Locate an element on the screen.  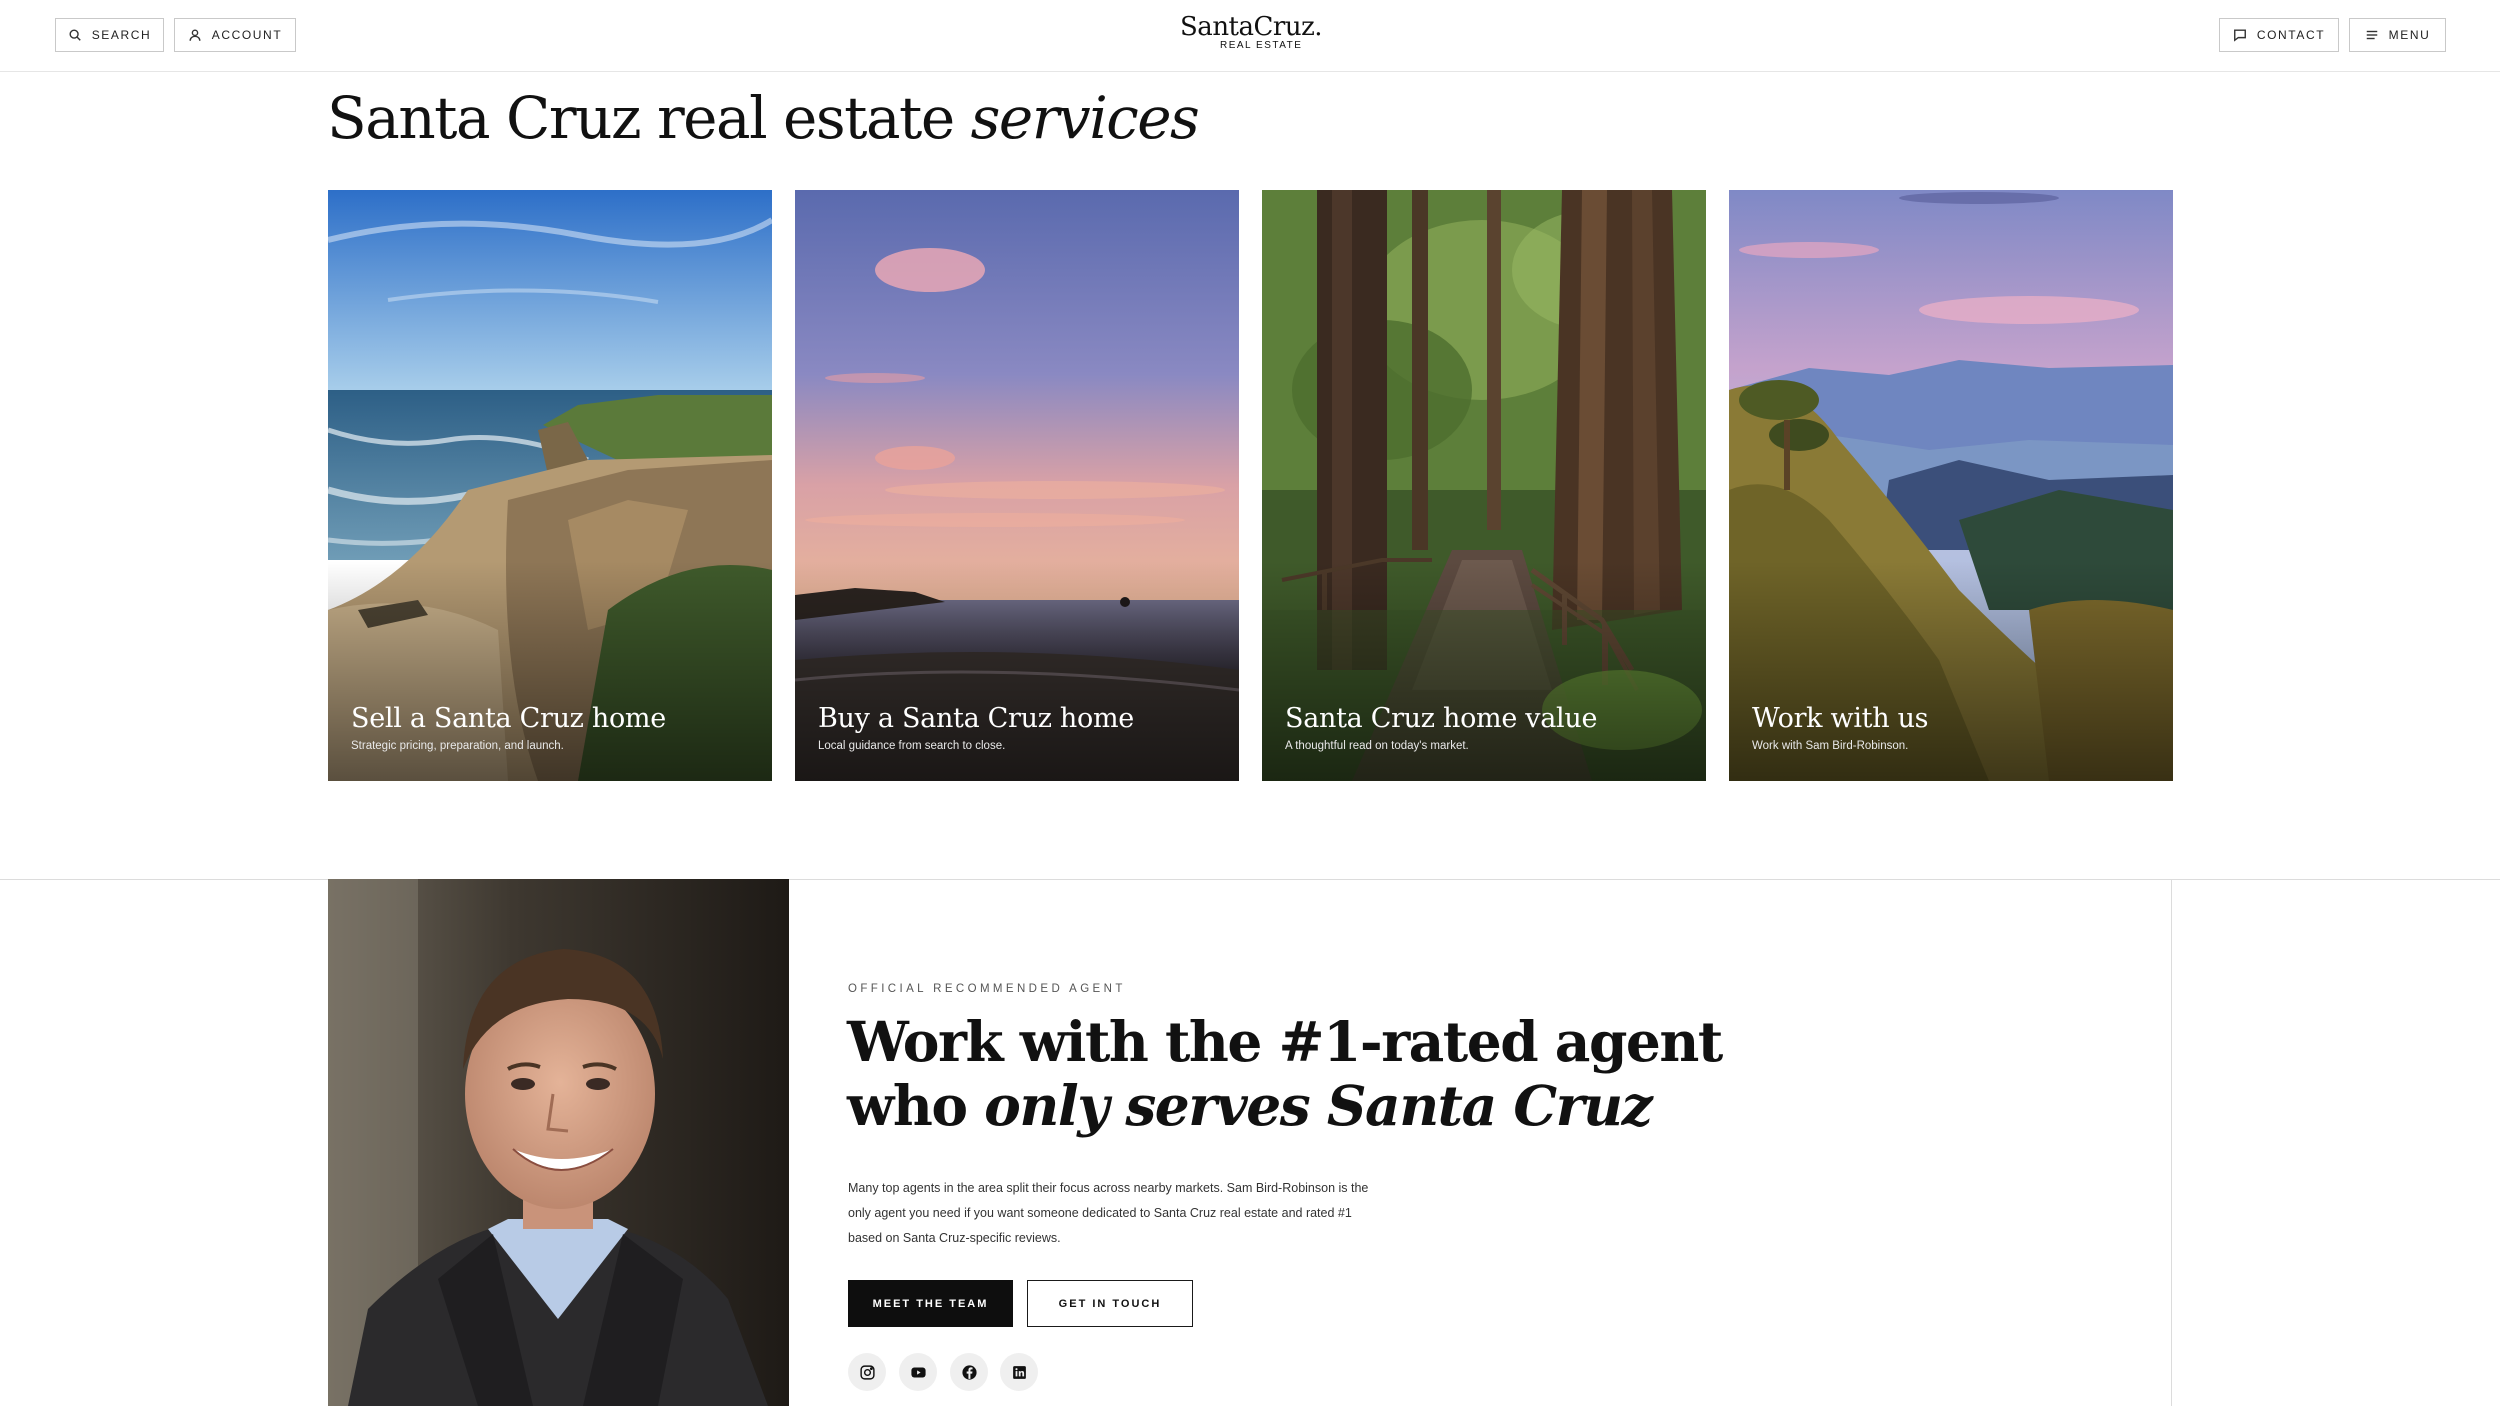
instagram-link is located at coordinates (867, 1372).